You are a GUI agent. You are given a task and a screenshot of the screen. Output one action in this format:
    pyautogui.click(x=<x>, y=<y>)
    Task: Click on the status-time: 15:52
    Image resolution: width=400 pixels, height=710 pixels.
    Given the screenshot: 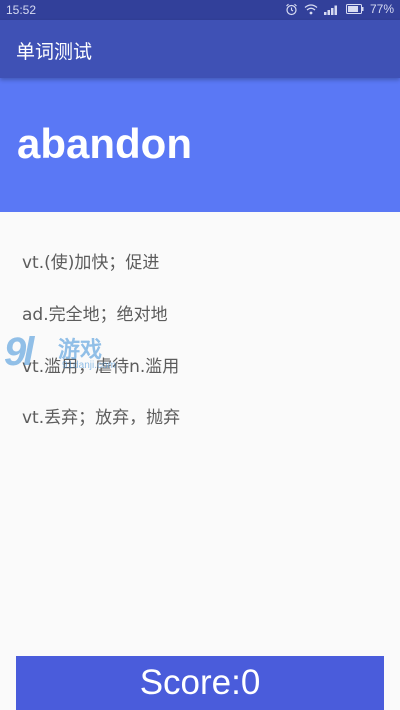 What is the action you would take?
    pyautogui.click(x=21, y=10)
    